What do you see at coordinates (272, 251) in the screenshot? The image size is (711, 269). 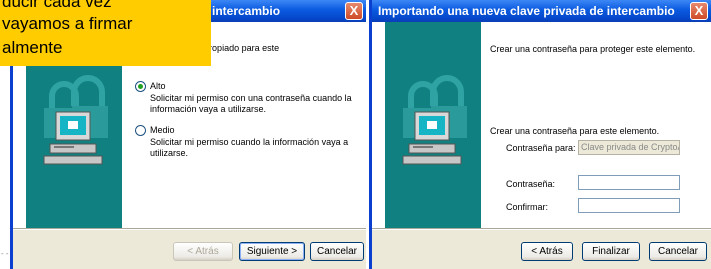 I see `next-button: Siguiente >` at bounding box center [272, 251].